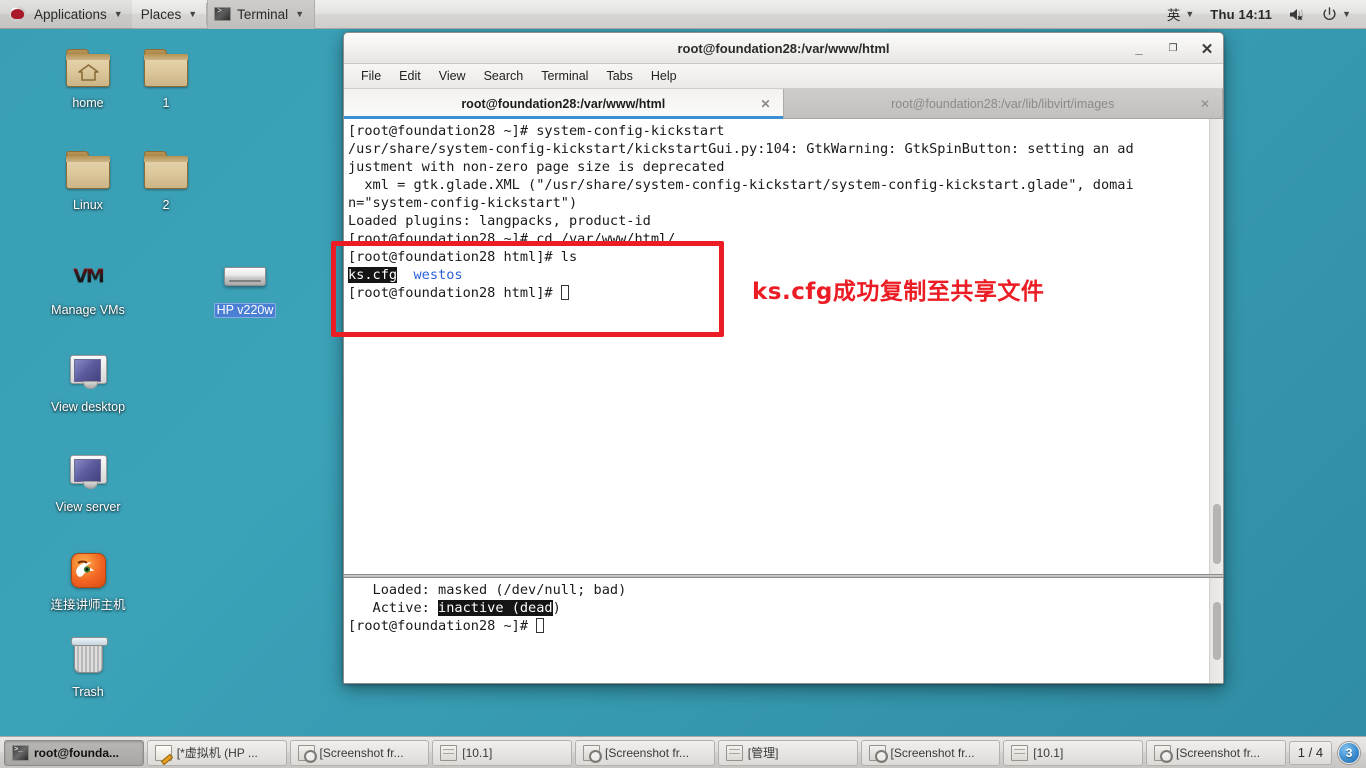 The image size is (1366, 768). I want to click on clock-label: Thu 14:11, so click(1241, 14).